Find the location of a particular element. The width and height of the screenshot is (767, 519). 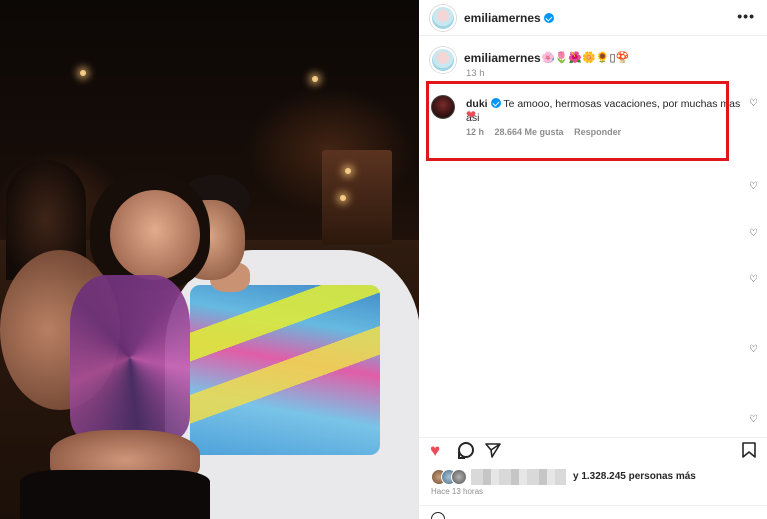

photo-shirt-print is located at coordinates (285, 370).